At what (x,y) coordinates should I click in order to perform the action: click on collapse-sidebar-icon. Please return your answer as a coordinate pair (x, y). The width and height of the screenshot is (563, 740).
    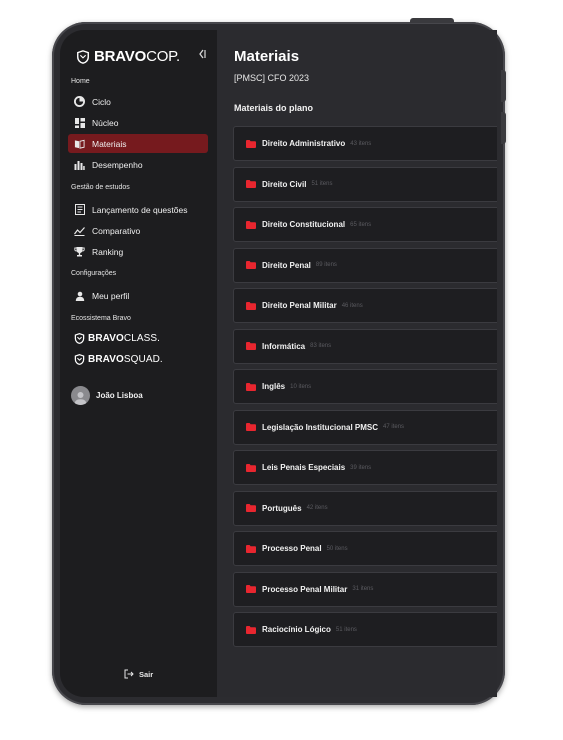
    Looking at the image, I should click on (202, 55).